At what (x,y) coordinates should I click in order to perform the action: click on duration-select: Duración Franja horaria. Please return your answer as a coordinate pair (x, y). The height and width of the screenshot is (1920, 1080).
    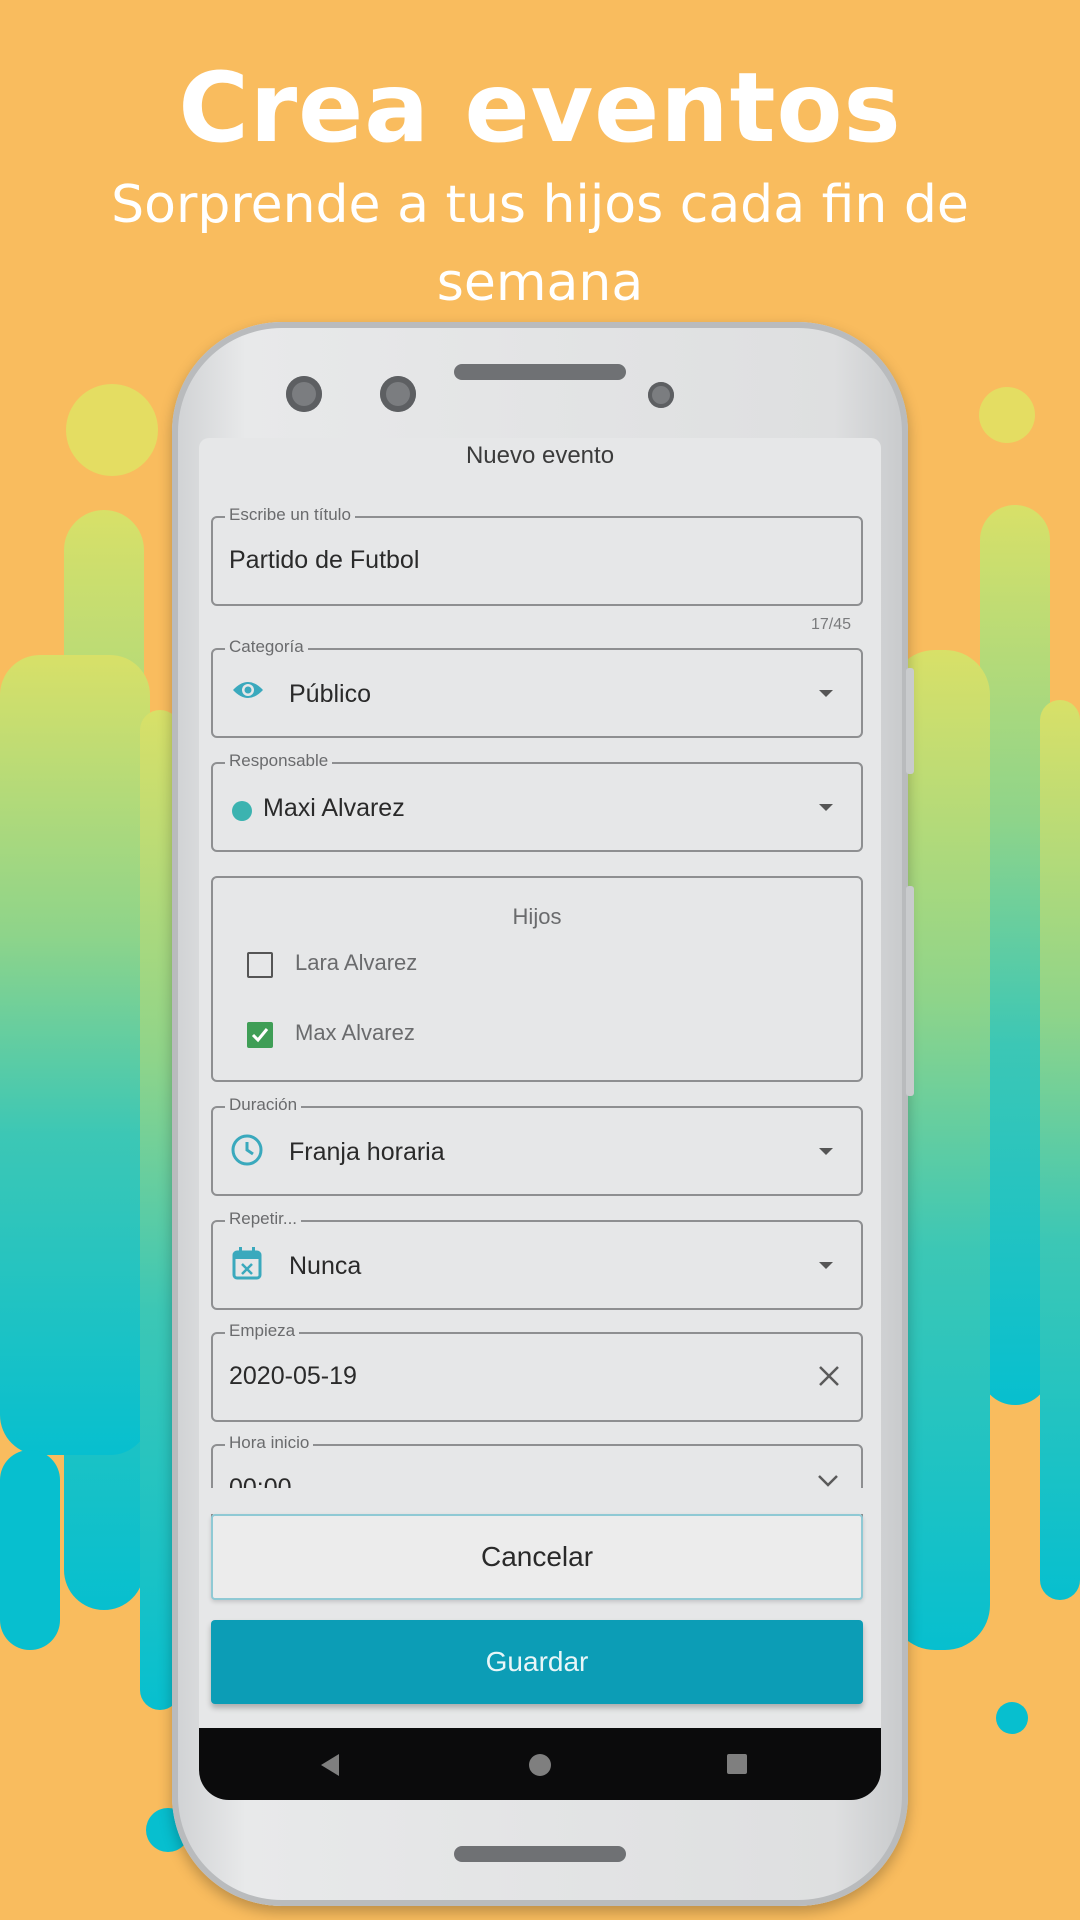
    Looking at the image, I should click on (537, 1145).